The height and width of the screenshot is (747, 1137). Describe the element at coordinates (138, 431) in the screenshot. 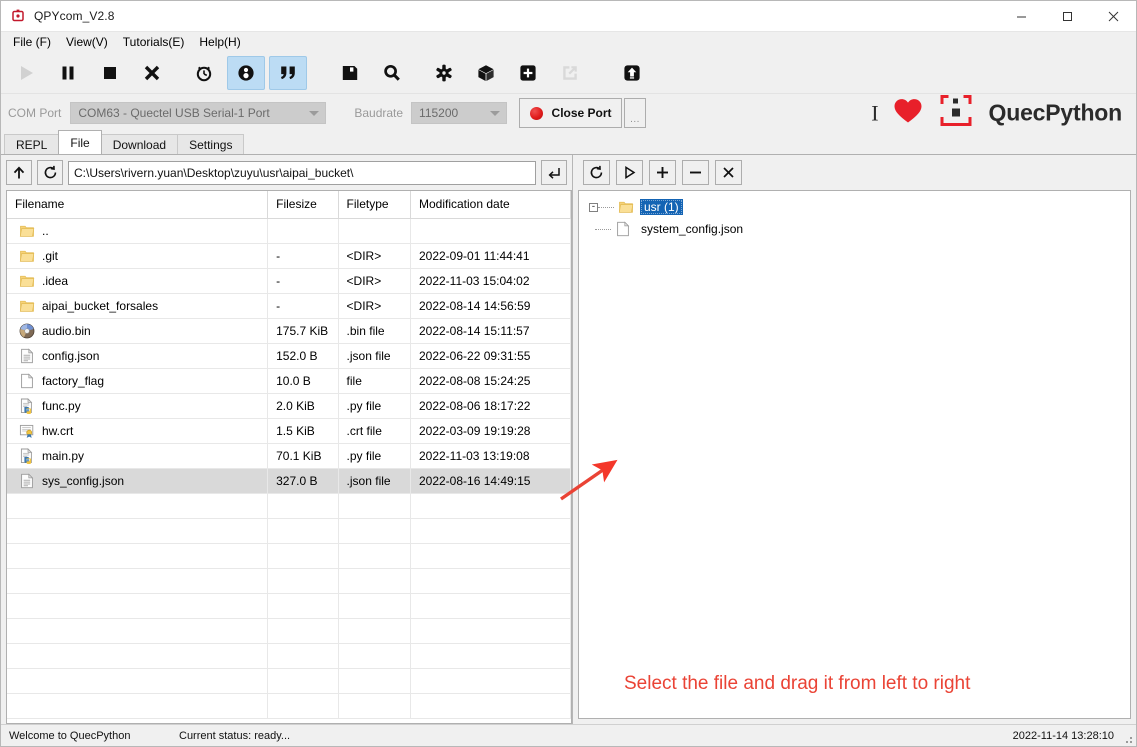

I see `cell-filename: hw.crt` at that location.